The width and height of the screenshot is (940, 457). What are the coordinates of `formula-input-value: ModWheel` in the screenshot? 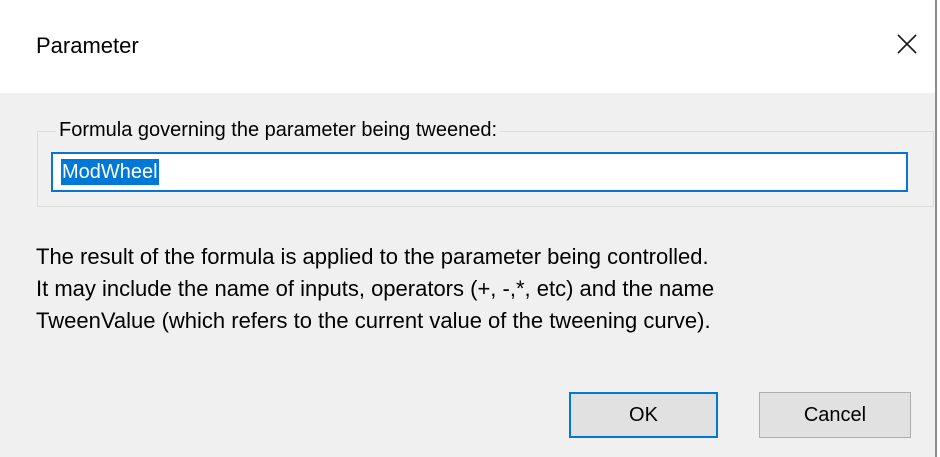 It's located at (110, 172).